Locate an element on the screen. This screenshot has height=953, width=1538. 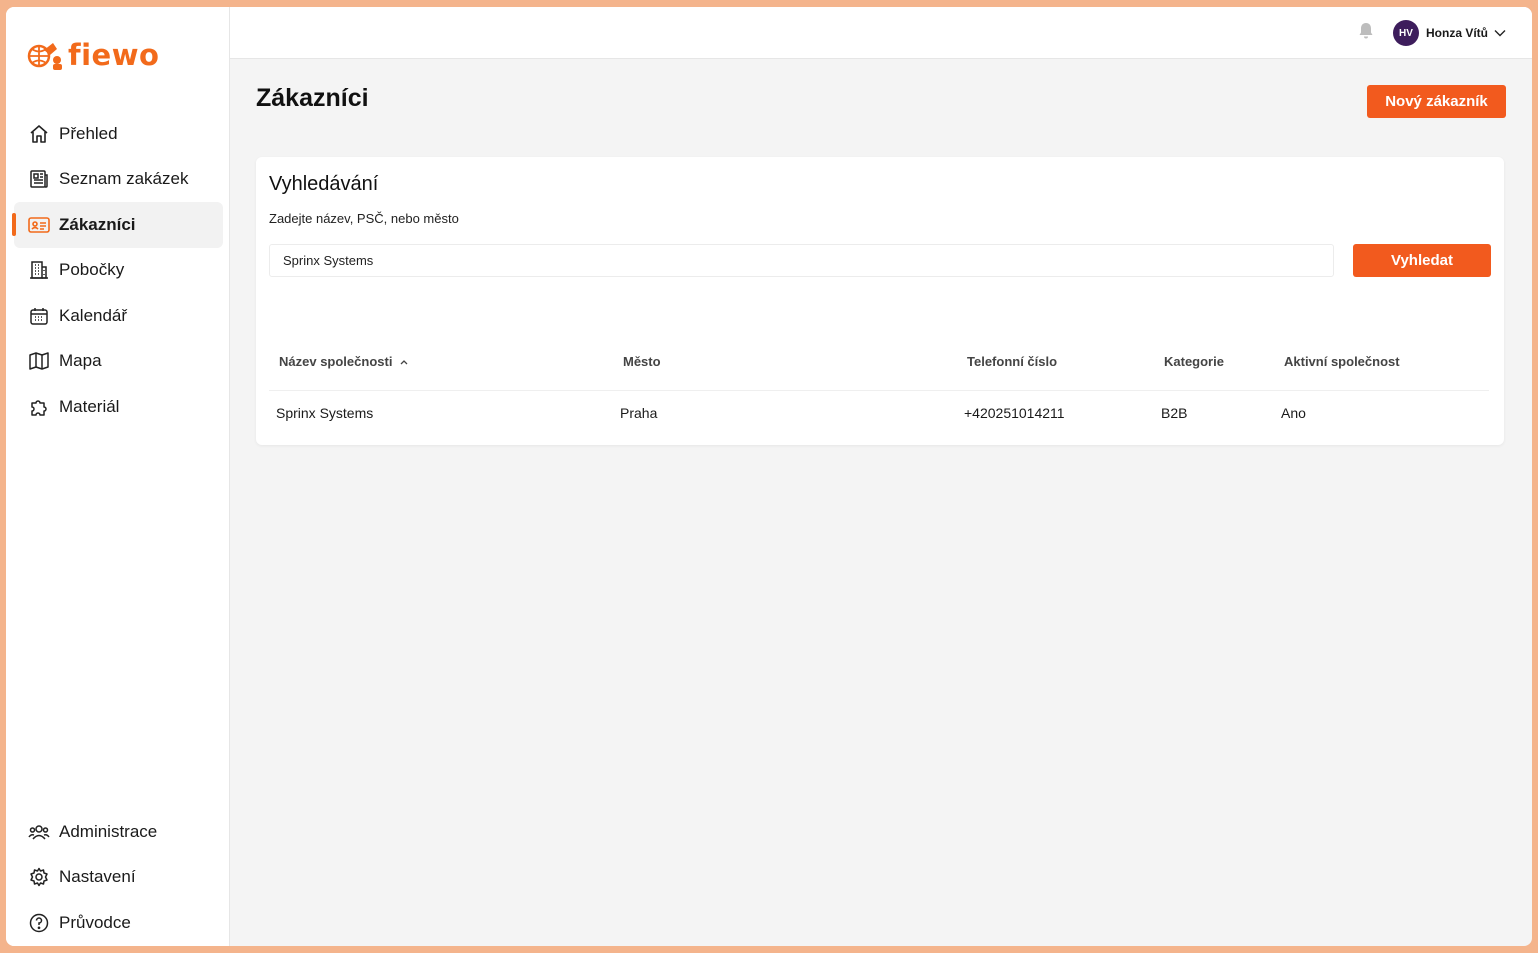
sidebar-item-nastaveni: Nastavení is located at coordinates (118, 878).